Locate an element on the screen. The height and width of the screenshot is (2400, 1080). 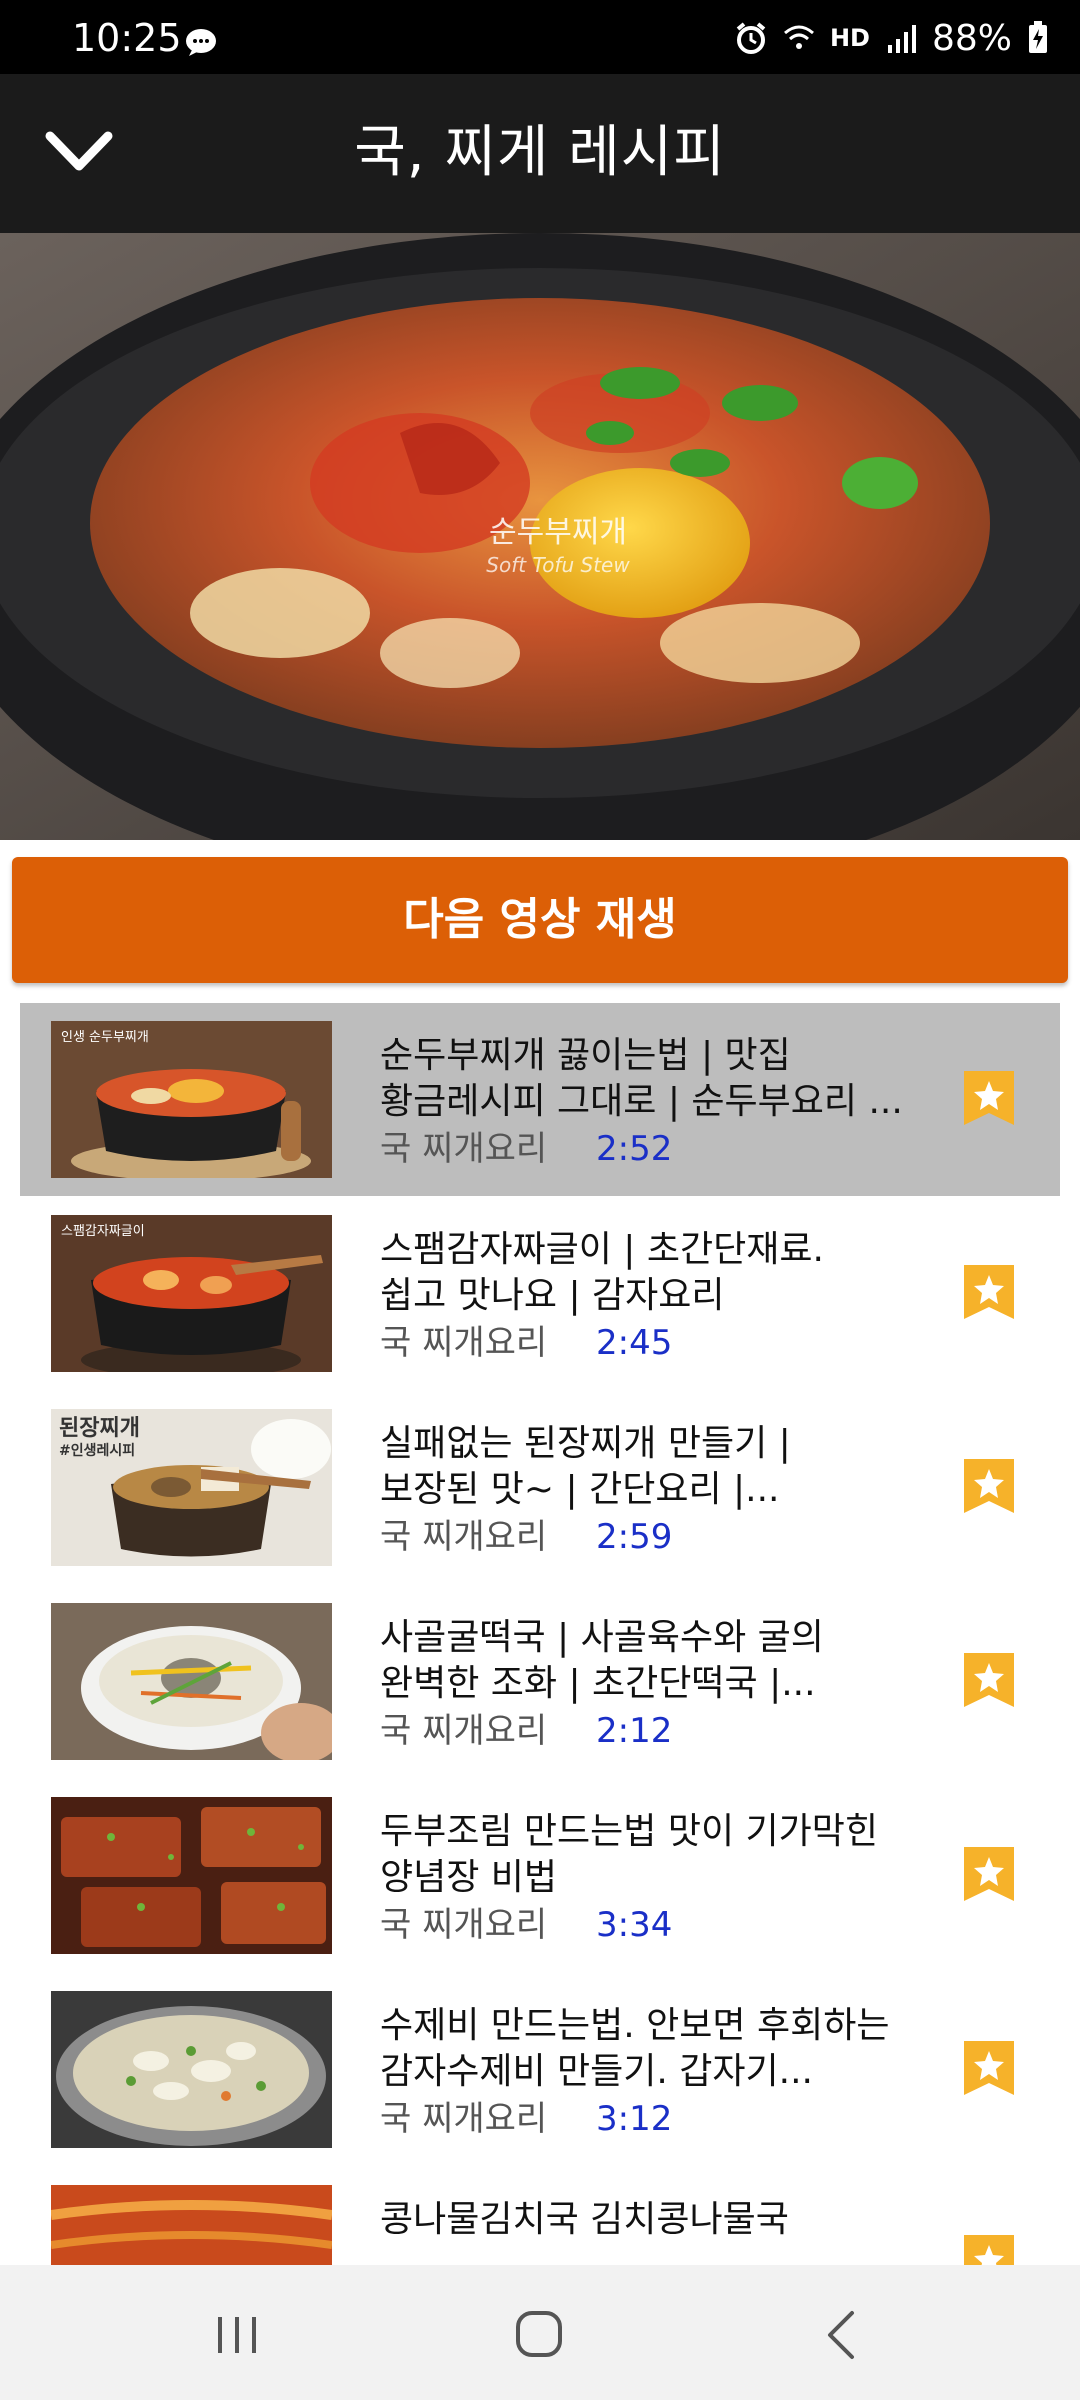
recent-apps-icon is located at coordinates (237, 2335).